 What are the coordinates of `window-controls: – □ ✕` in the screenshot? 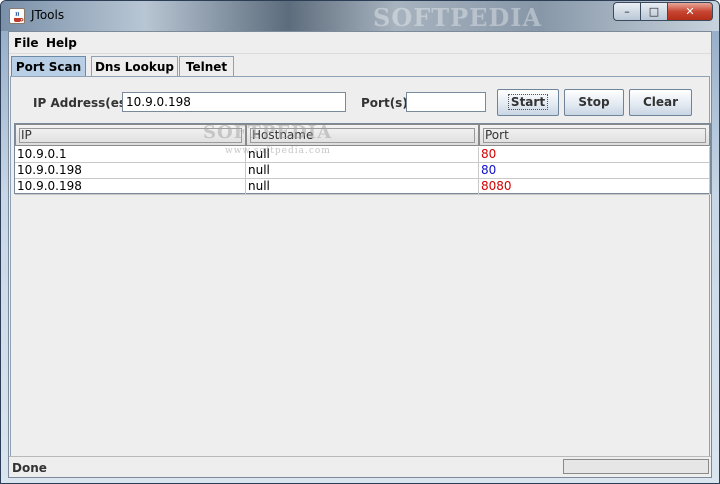 It's located at (663, 12).